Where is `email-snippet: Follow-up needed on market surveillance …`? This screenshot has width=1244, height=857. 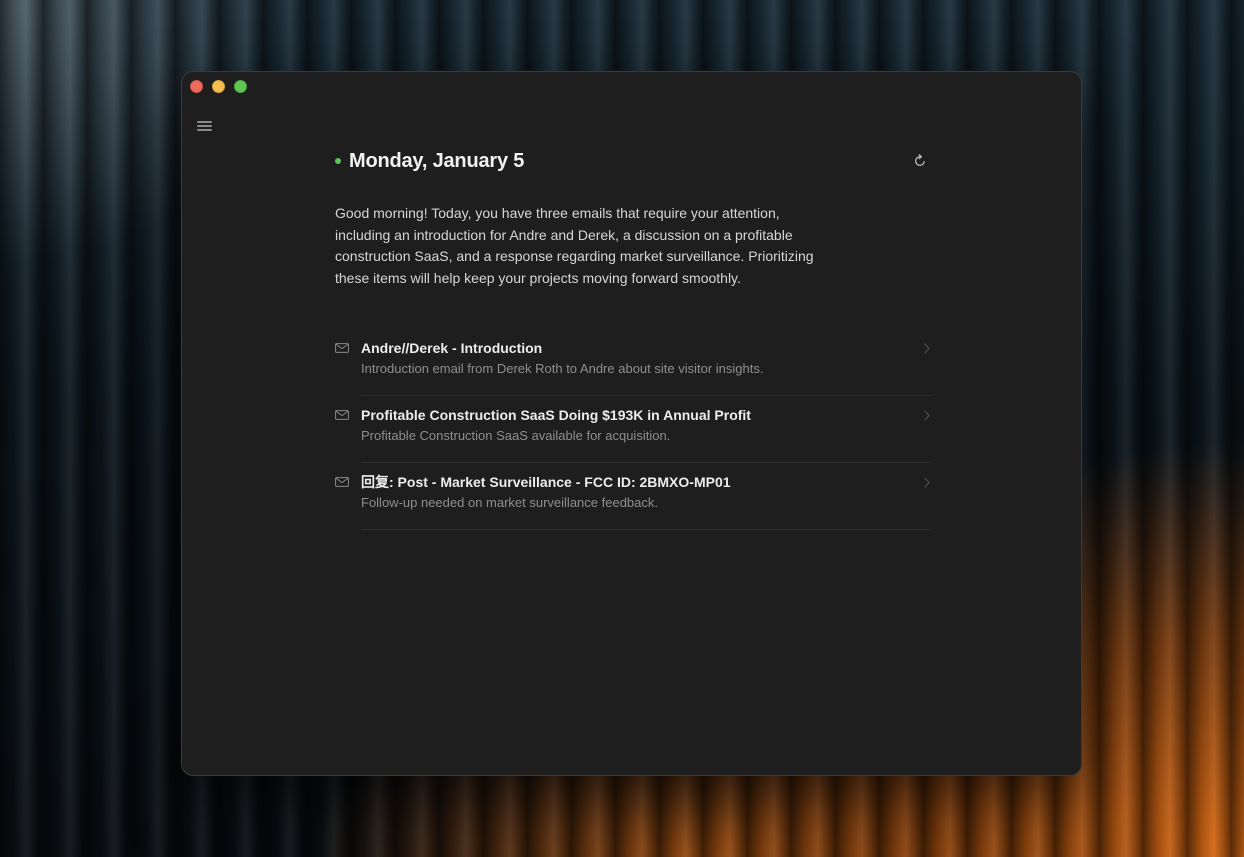 email-snippet: Follow-up needed on market surveillance … is located at coordinates (510, 502).